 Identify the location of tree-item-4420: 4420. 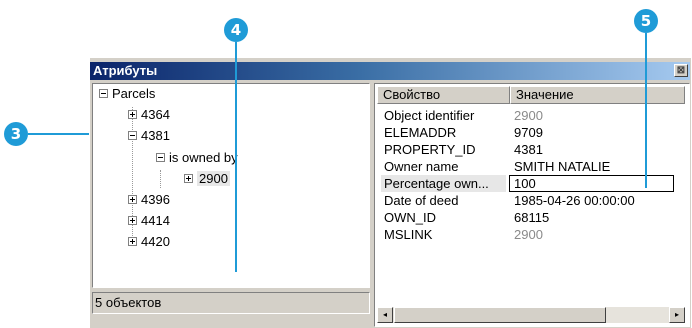
(149, 242).